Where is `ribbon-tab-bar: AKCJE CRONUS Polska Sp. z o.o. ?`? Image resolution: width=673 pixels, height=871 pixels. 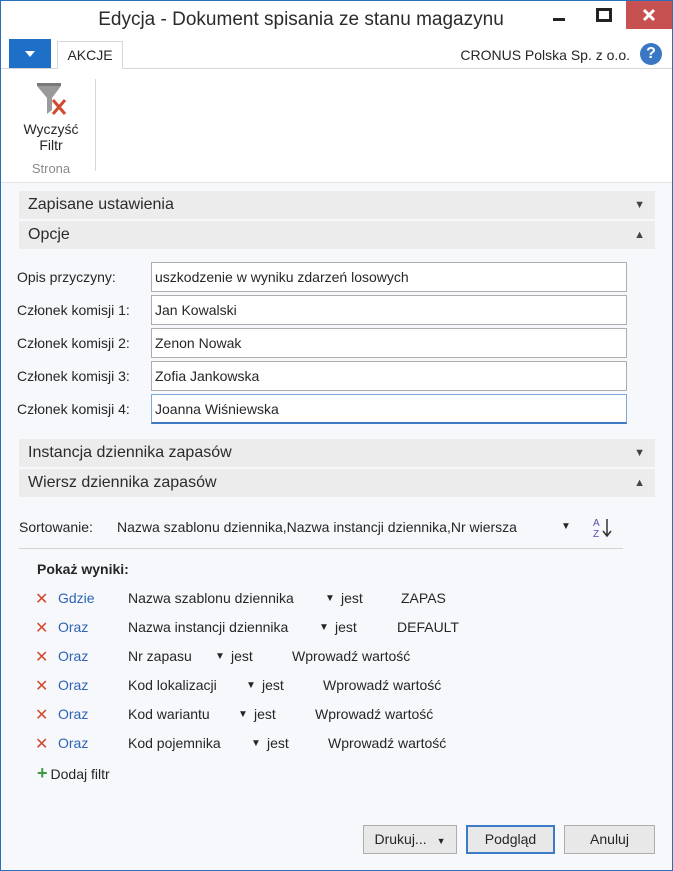
ribbon-tab-bar: AKCJE CRONUS Polska Sp. z o.o. ? is located at coordinates (336, 53).